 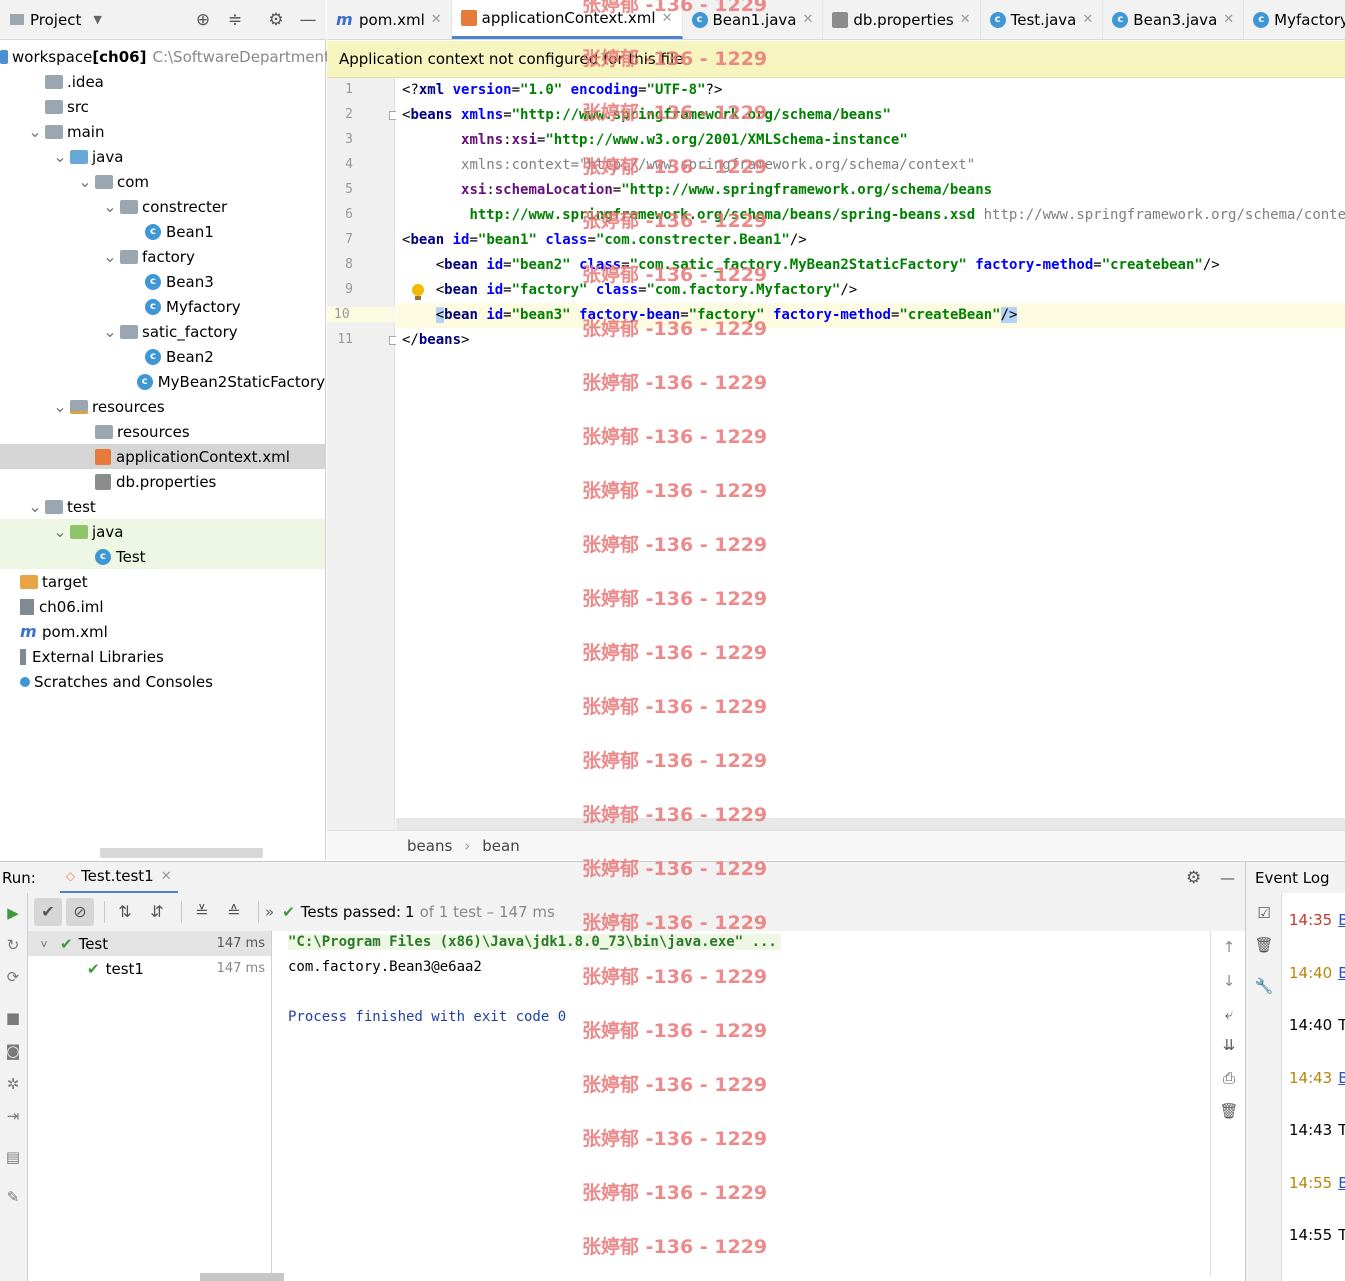 What do you see at coordinates (181, 853) in the screenshot?
I see `project-horizontal-scrollbar` at bounding box center [181, 853].